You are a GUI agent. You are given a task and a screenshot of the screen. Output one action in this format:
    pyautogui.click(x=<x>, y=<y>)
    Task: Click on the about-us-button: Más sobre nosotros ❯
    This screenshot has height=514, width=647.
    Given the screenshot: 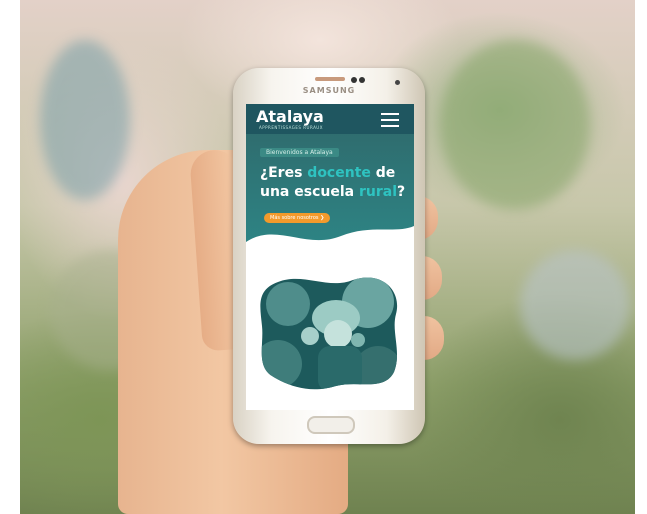 What is the action you would take?
    pyautogui.click(x=297, y=218)
    